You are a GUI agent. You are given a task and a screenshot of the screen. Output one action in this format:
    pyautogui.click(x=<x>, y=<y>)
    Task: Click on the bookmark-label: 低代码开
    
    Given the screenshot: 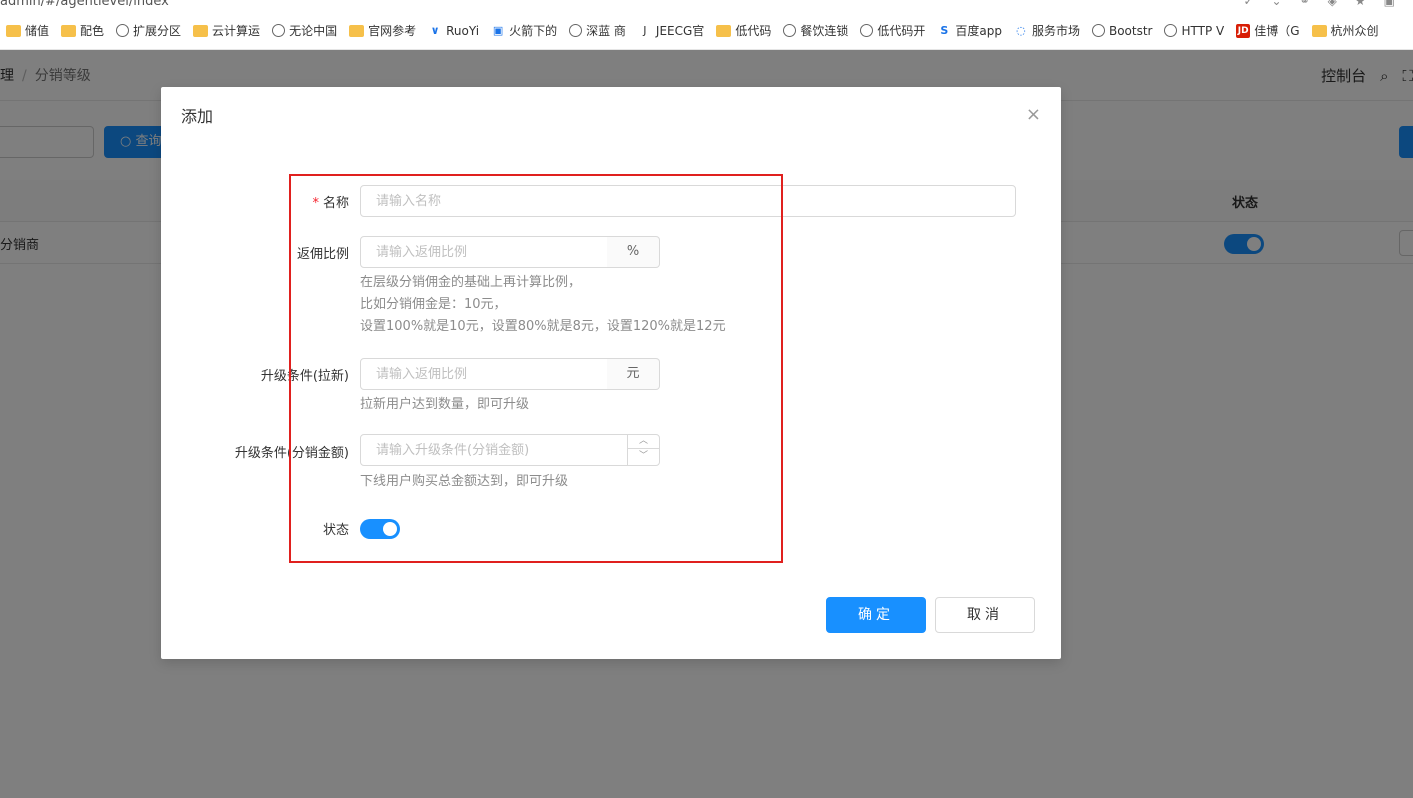 What is the action you would take?
    pyautogui.click(x=901, y=31)
    